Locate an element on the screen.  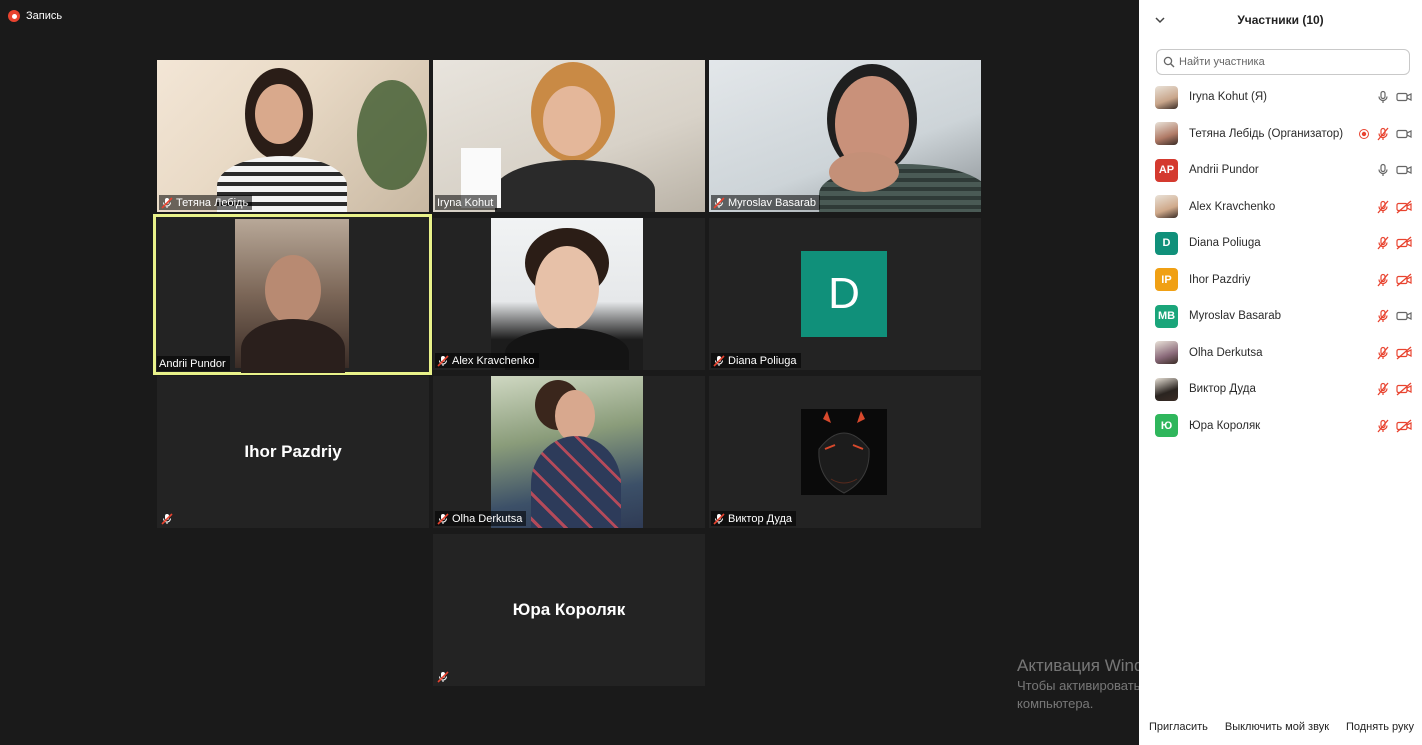
participant-row: AP Andrii Pundor is located at coordinates (1280, 170).